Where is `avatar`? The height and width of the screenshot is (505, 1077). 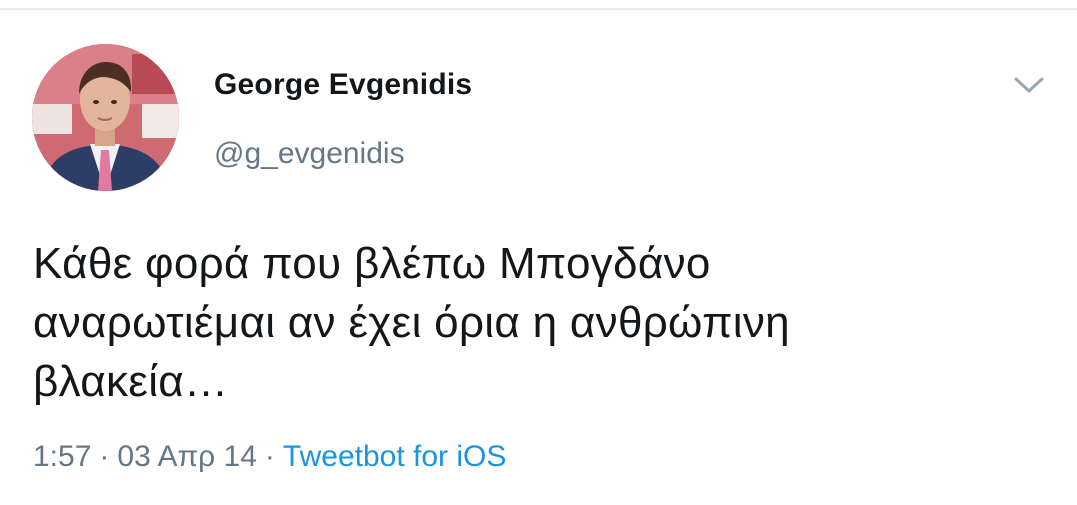 avatar is located at coordinates (105, 117).